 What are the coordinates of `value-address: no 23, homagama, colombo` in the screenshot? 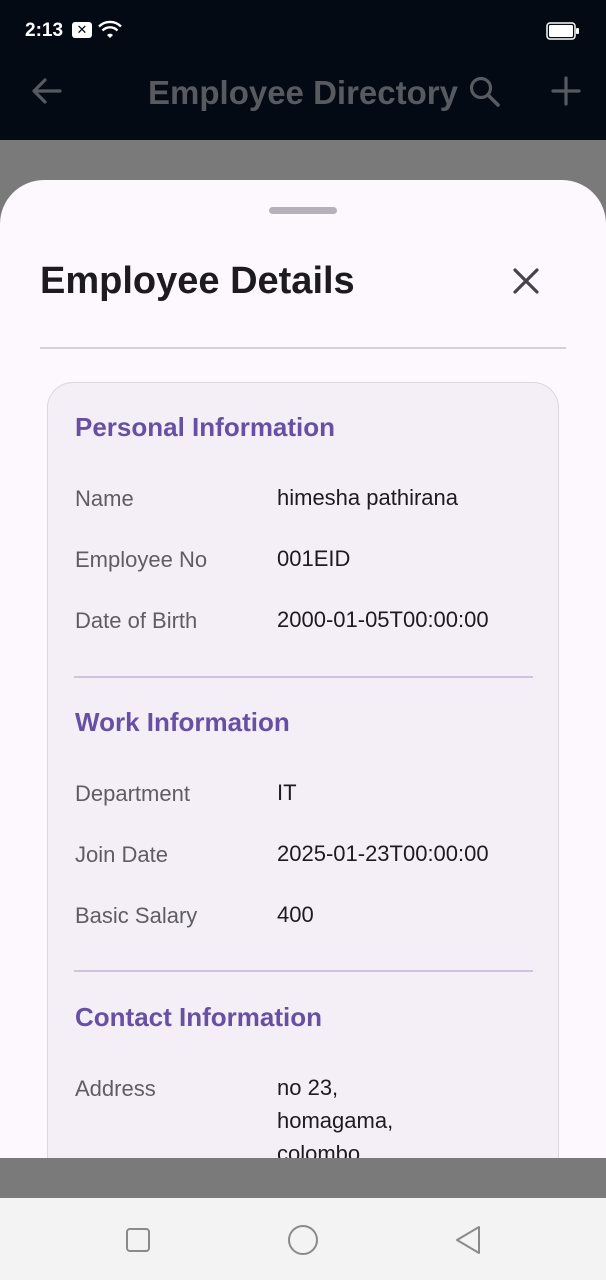 It's located at (335, 1114).